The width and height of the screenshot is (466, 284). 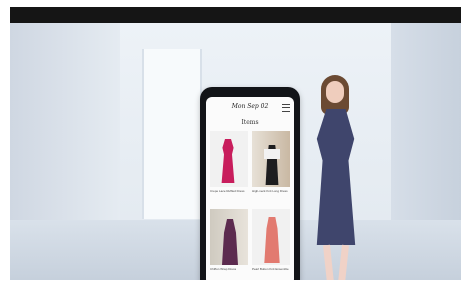 I want to click on model-face, so click(x=335, y=92).